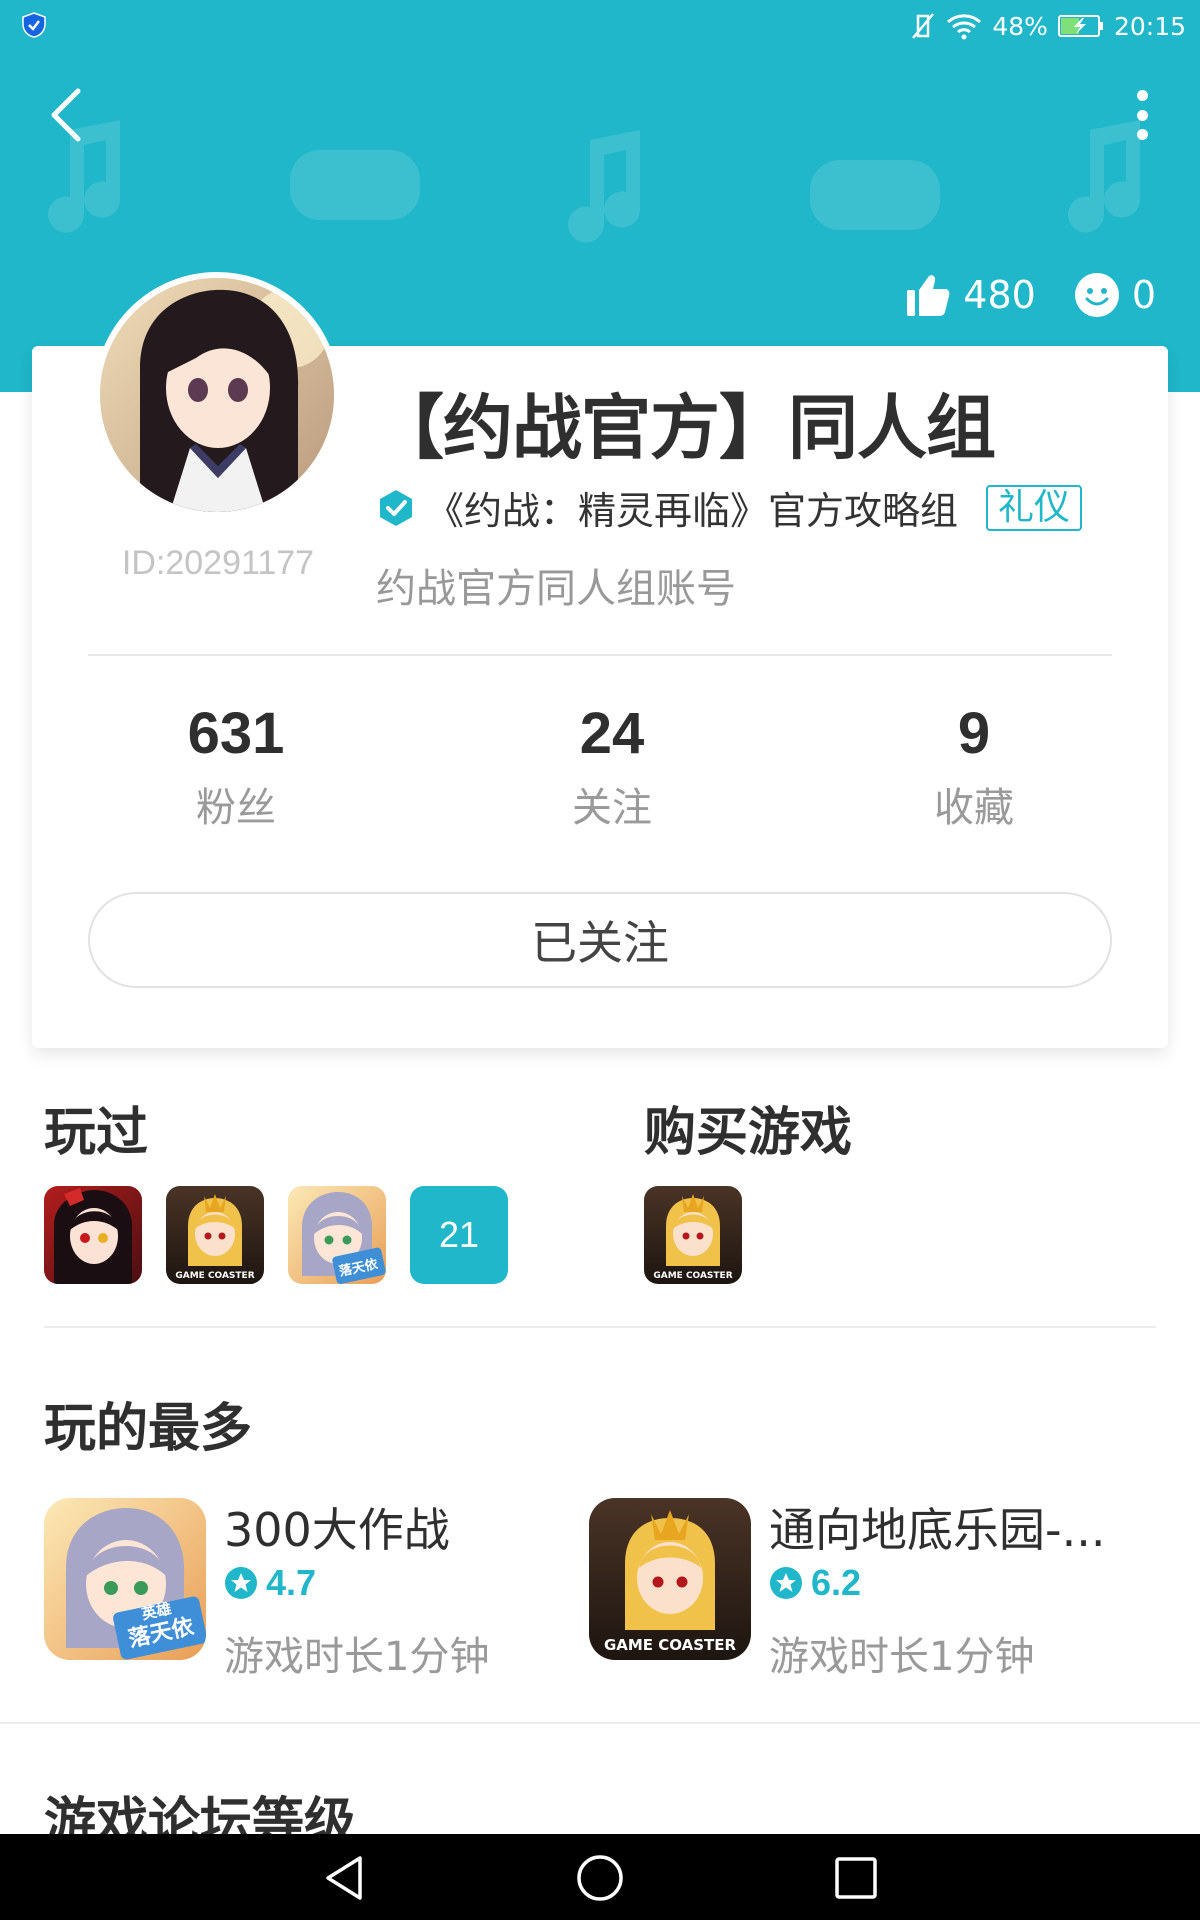 This screenshot has height=1920, width=1200. I want to click on game-rating-value: 4.7, so click(291, 1582).